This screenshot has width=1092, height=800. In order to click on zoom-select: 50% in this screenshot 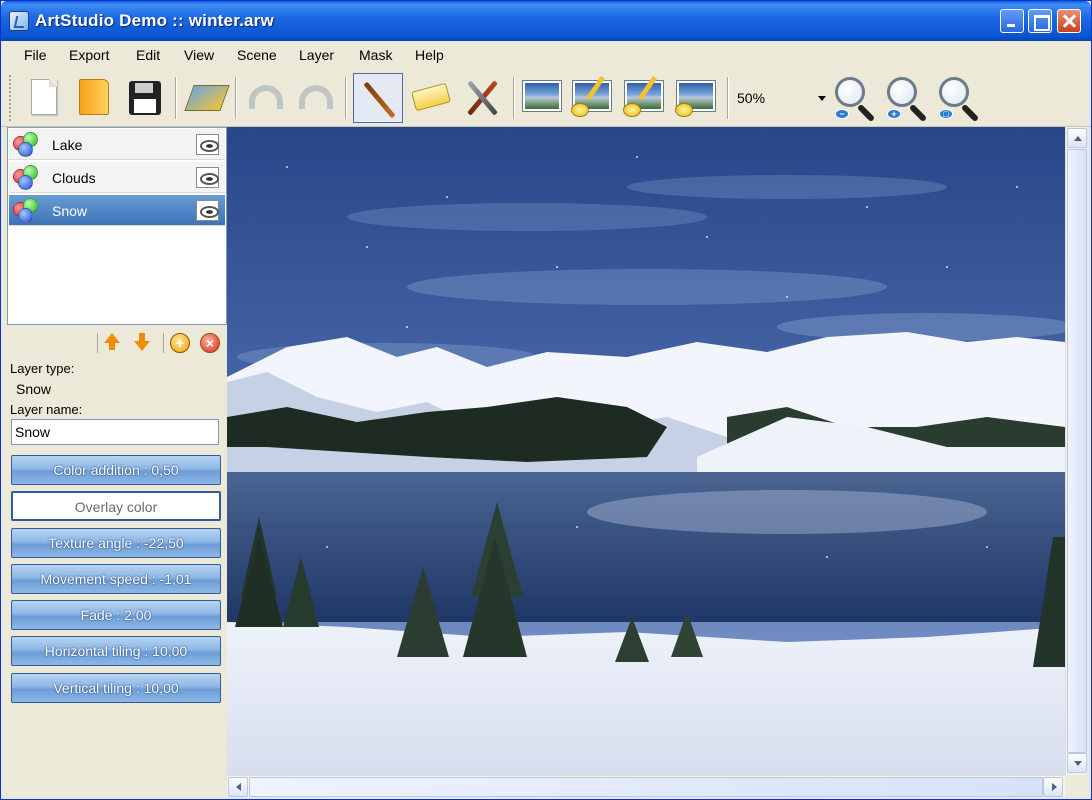, I will do `click(782, 98)`.